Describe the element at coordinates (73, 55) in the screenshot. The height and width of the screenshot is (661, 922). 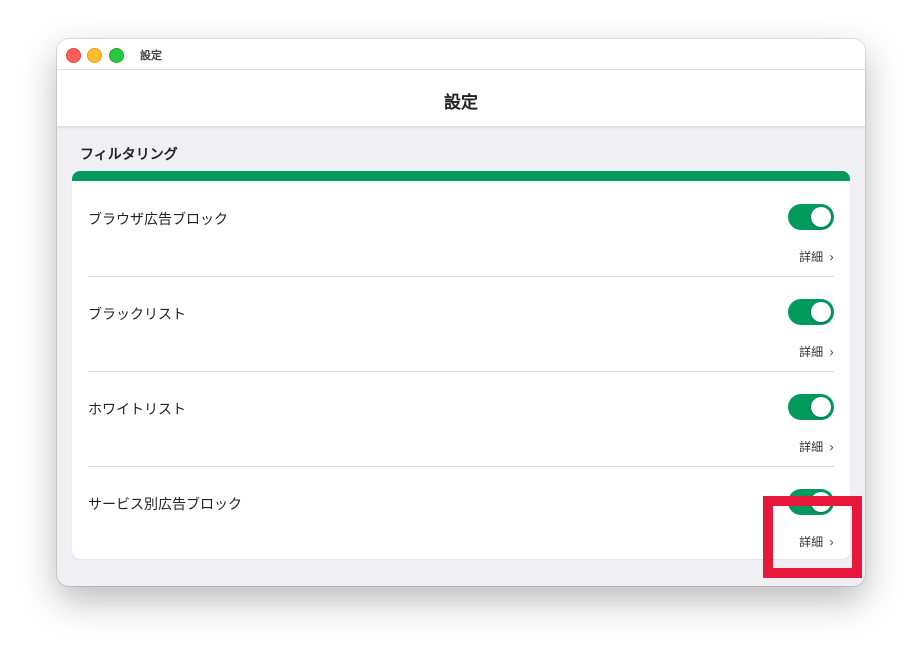
I see `close-window-button` at that location.